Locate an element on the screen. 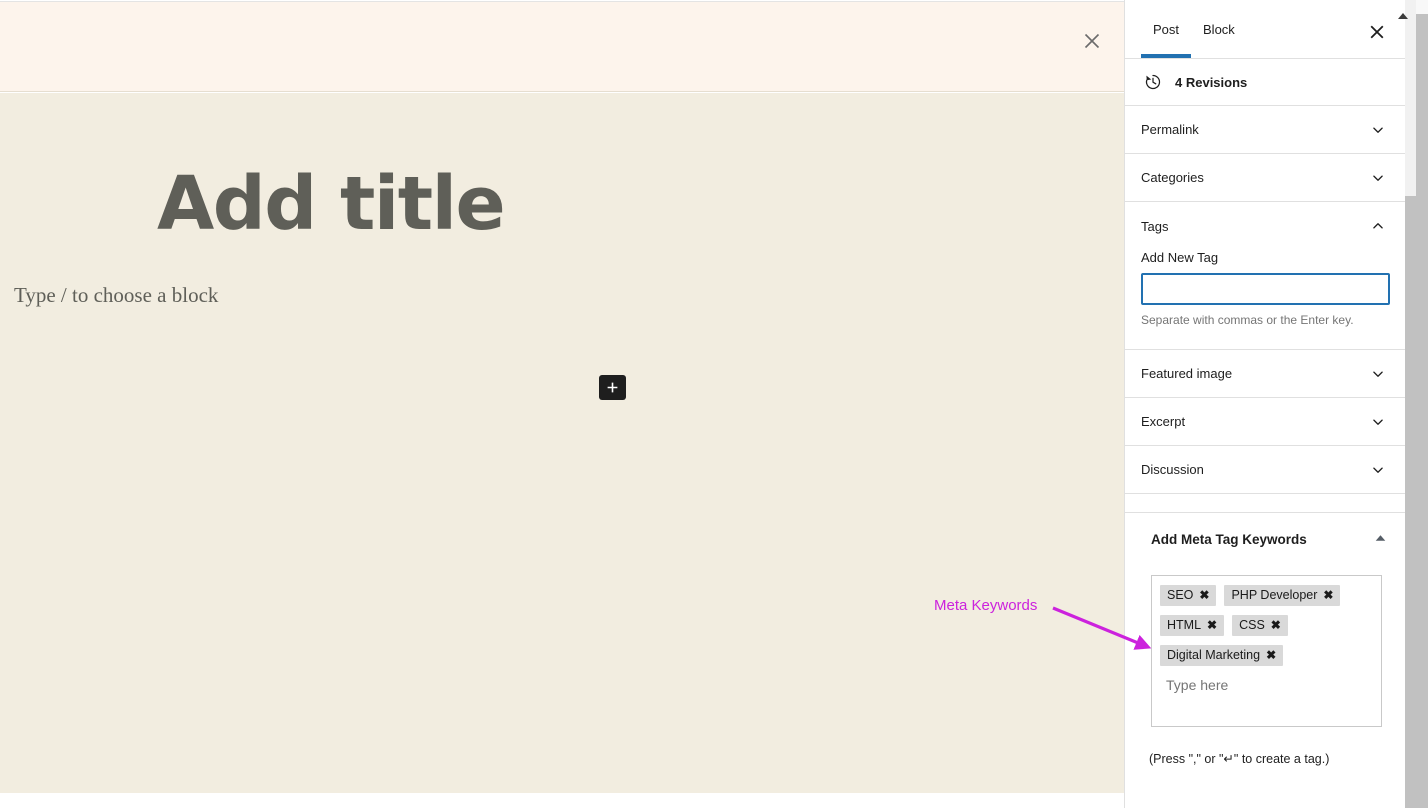  history-clock-icon is located at coordinates (1153, 82).